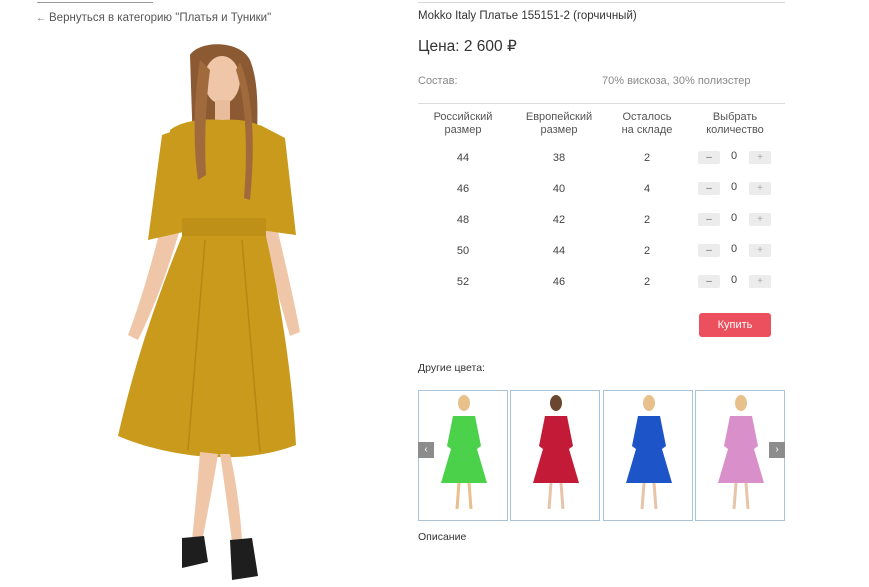  Describe the element at coordinates (735, 325) in the screenshot. I see `buy-button: Купить` at that location.